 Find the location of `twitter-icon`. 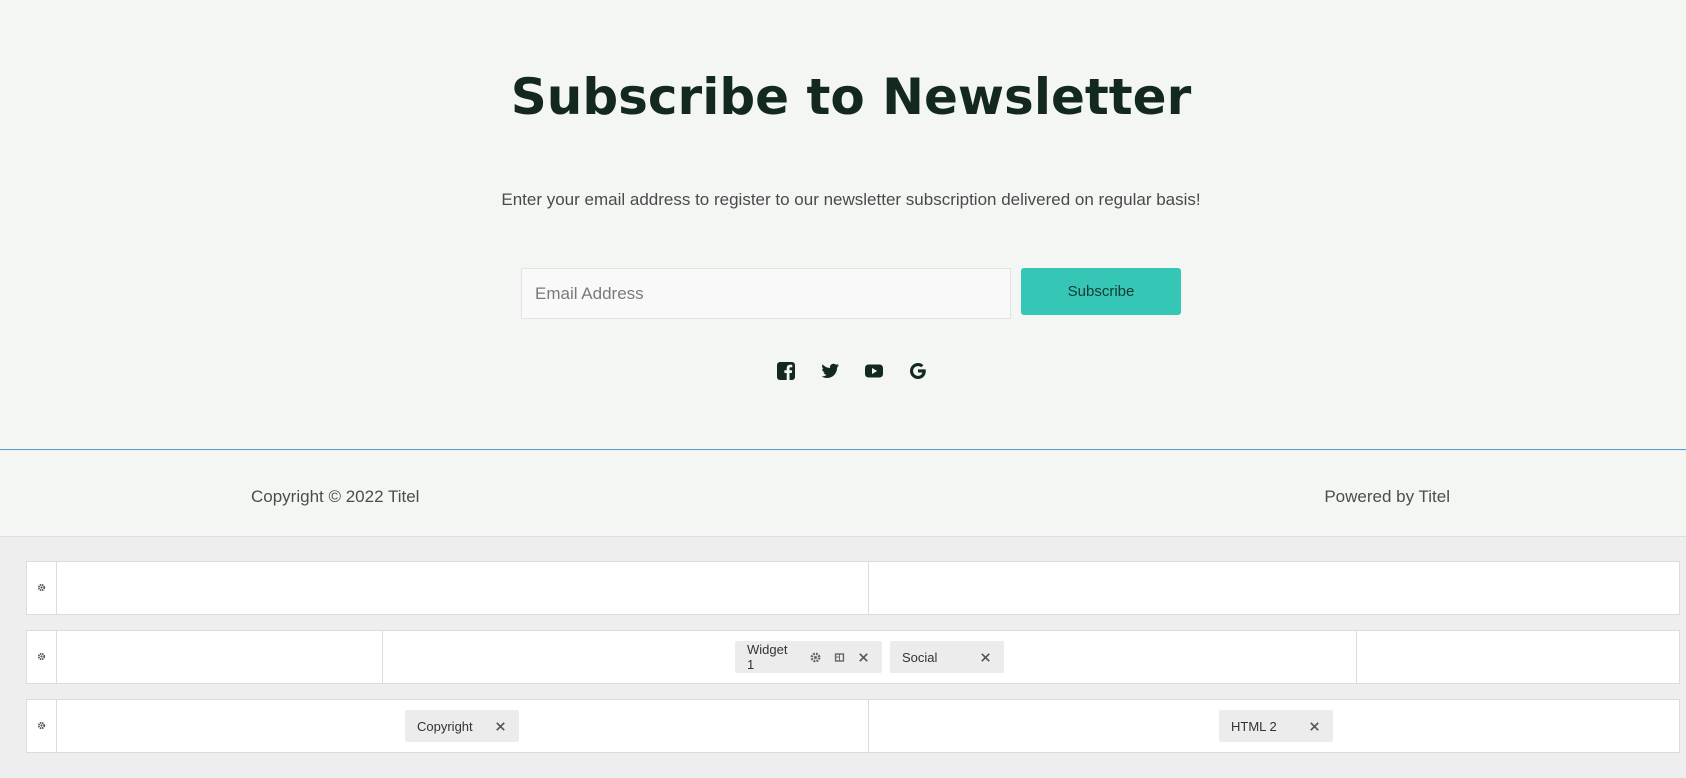

twitter-icon is located at coordinates (830, 371).